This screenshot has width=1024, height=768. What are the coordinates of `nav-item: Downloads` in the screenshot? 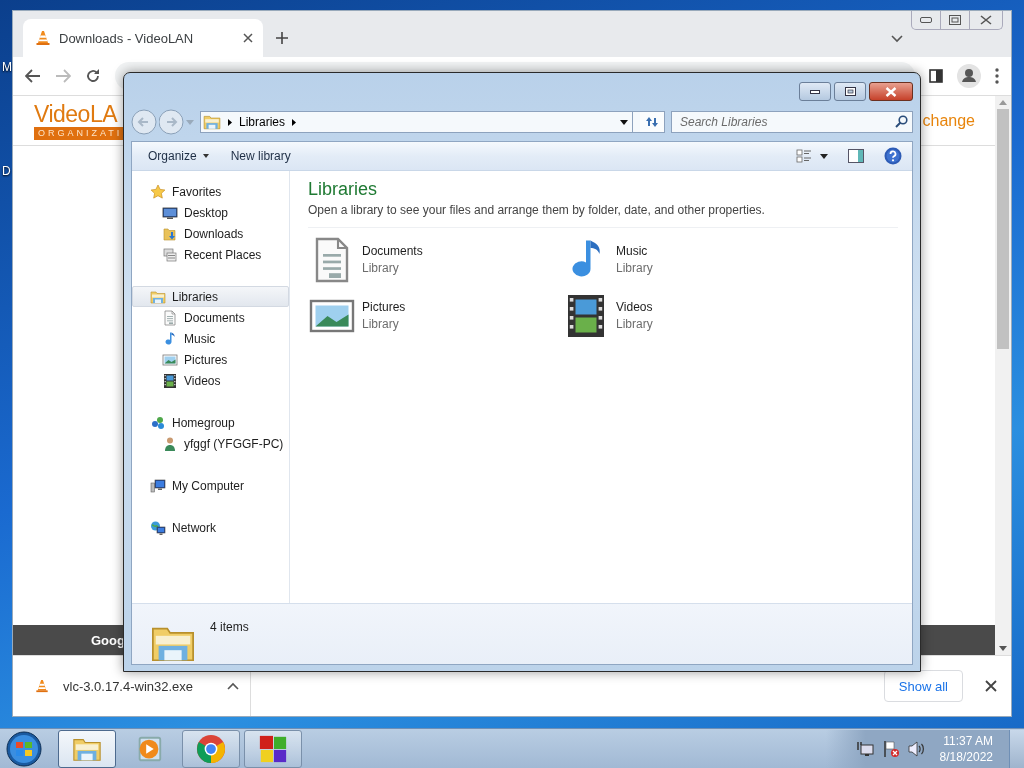 It's located at (210, 233).